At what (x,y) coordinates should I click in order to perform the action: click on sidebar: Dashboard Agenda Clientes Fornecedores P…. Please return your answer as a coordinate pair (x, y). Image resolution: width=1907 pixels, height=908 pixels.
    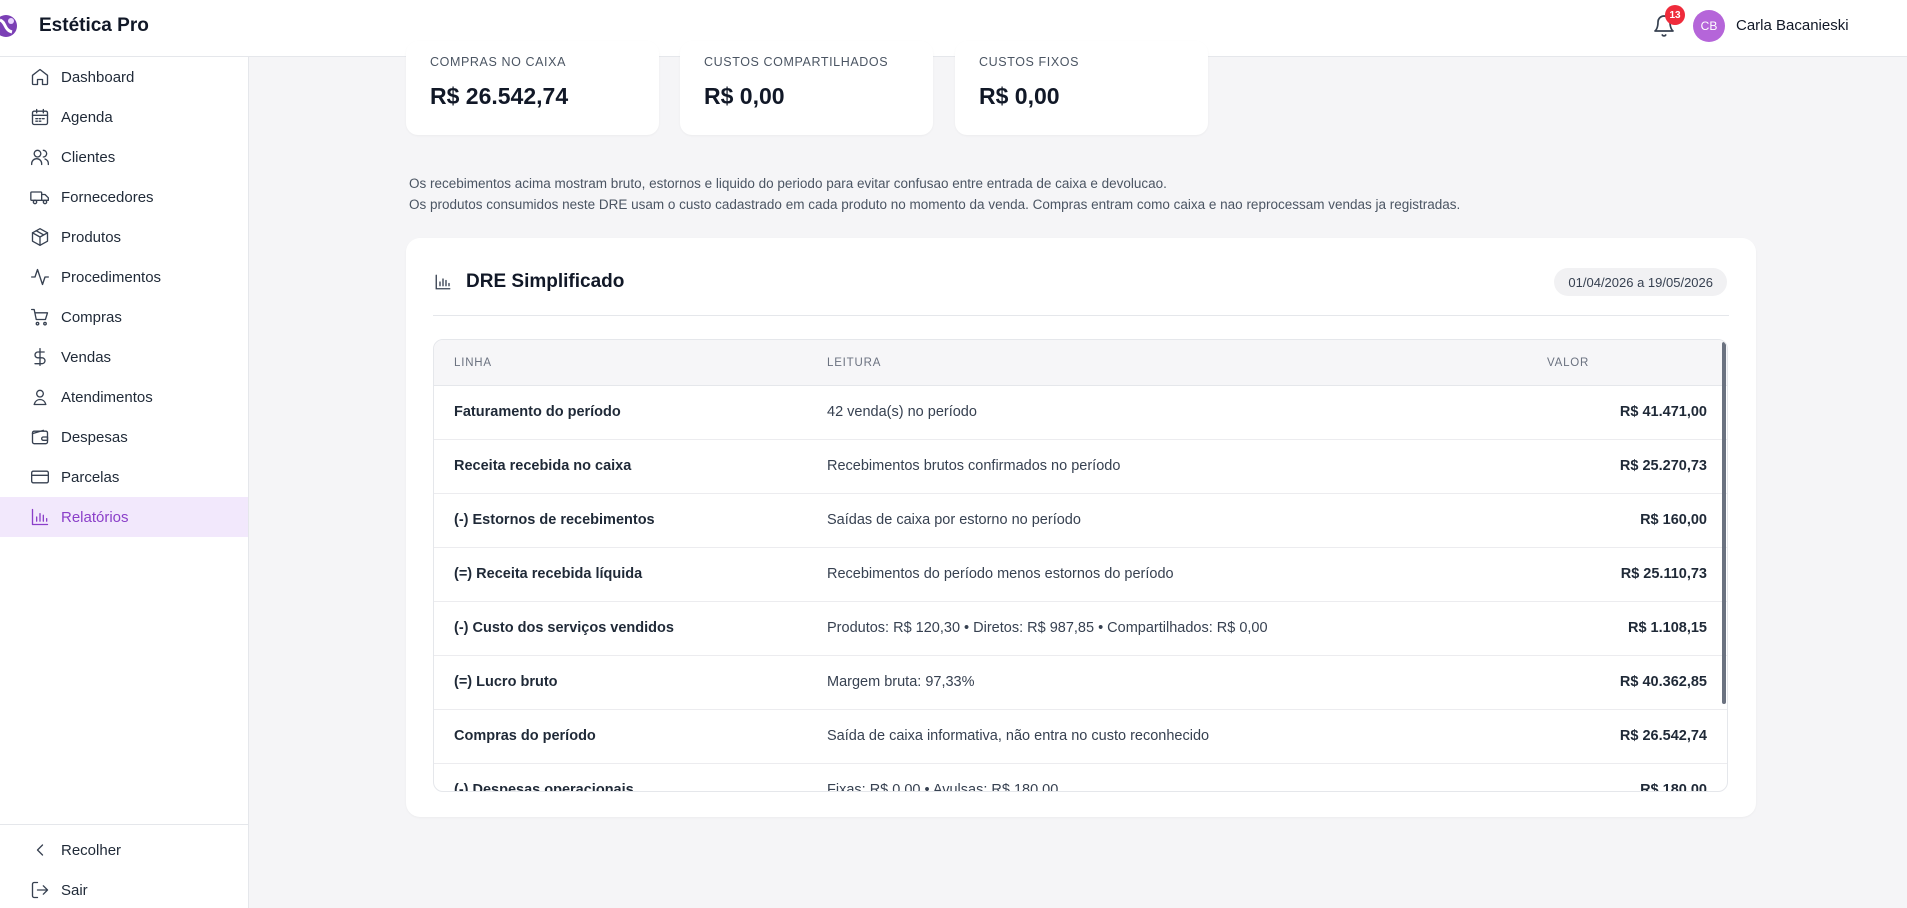
    Looking at the image, I should click on (124, 482).